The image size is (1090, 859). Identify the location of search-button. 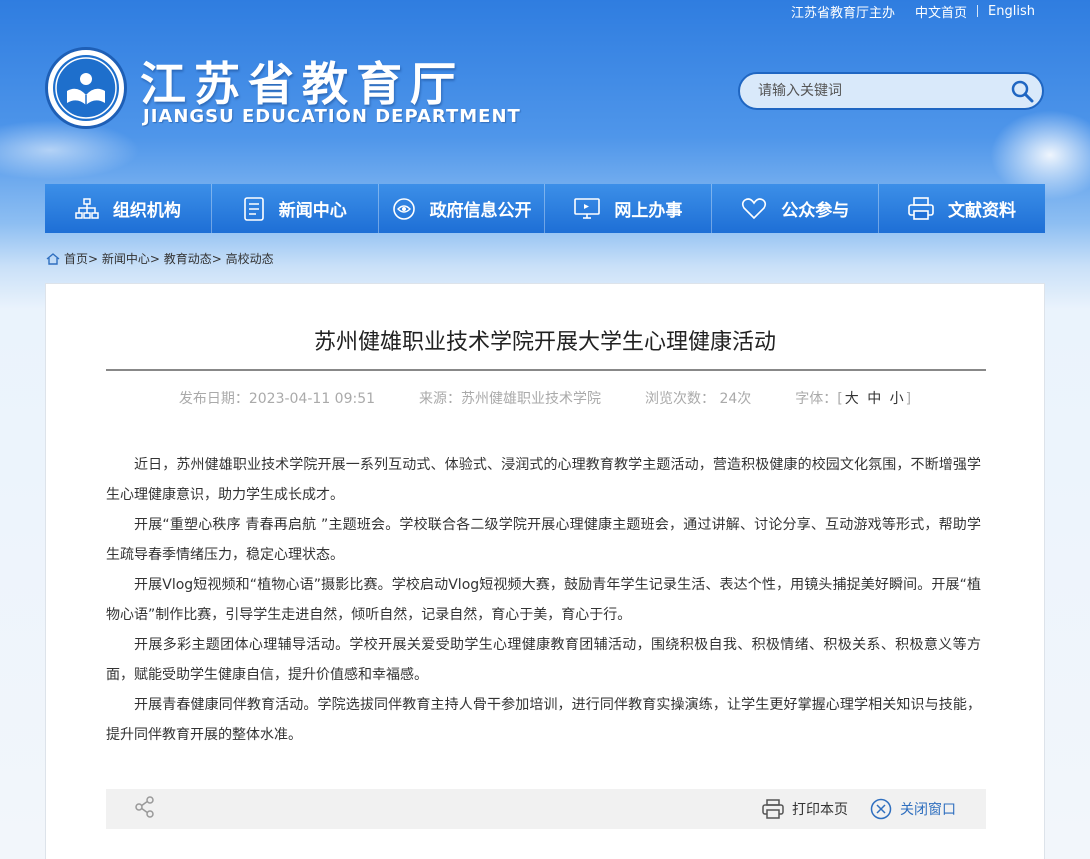
(1022, 91).